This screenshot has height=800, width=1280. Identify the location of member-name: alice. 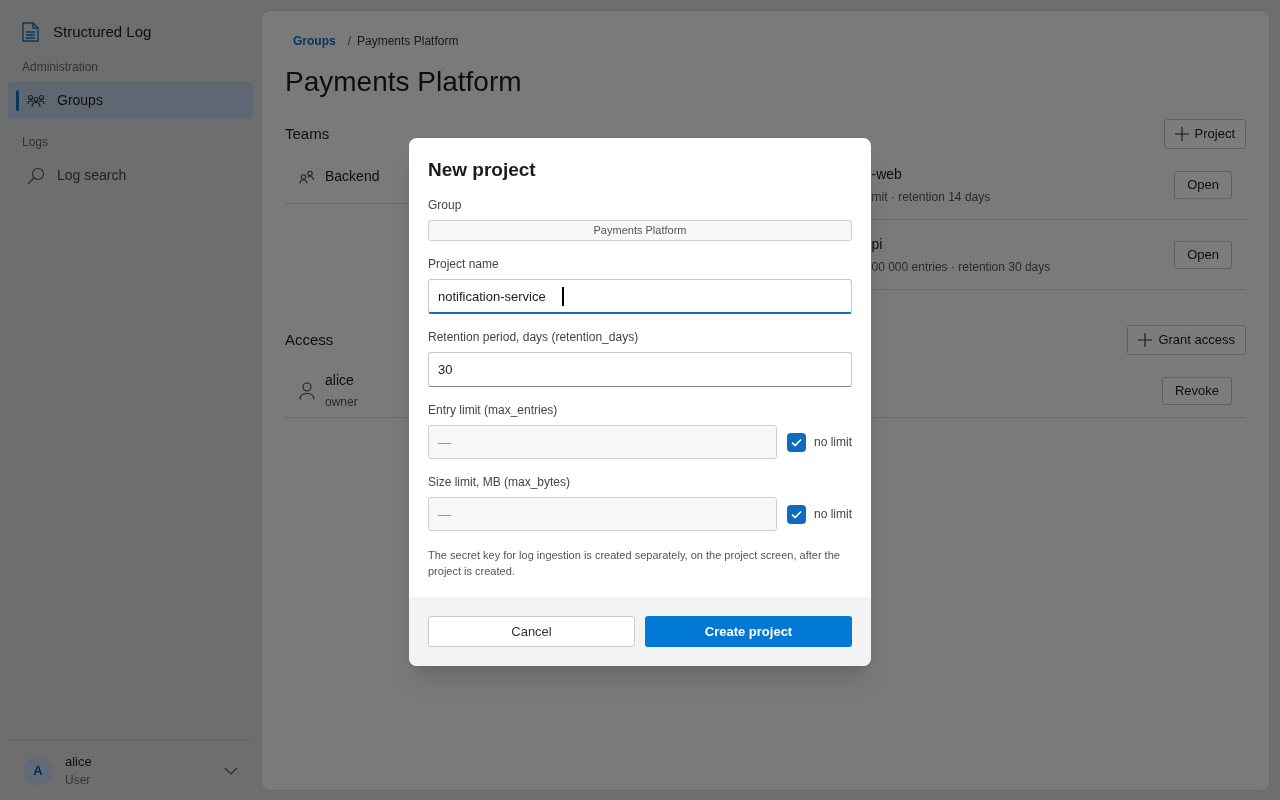
(340, 380).